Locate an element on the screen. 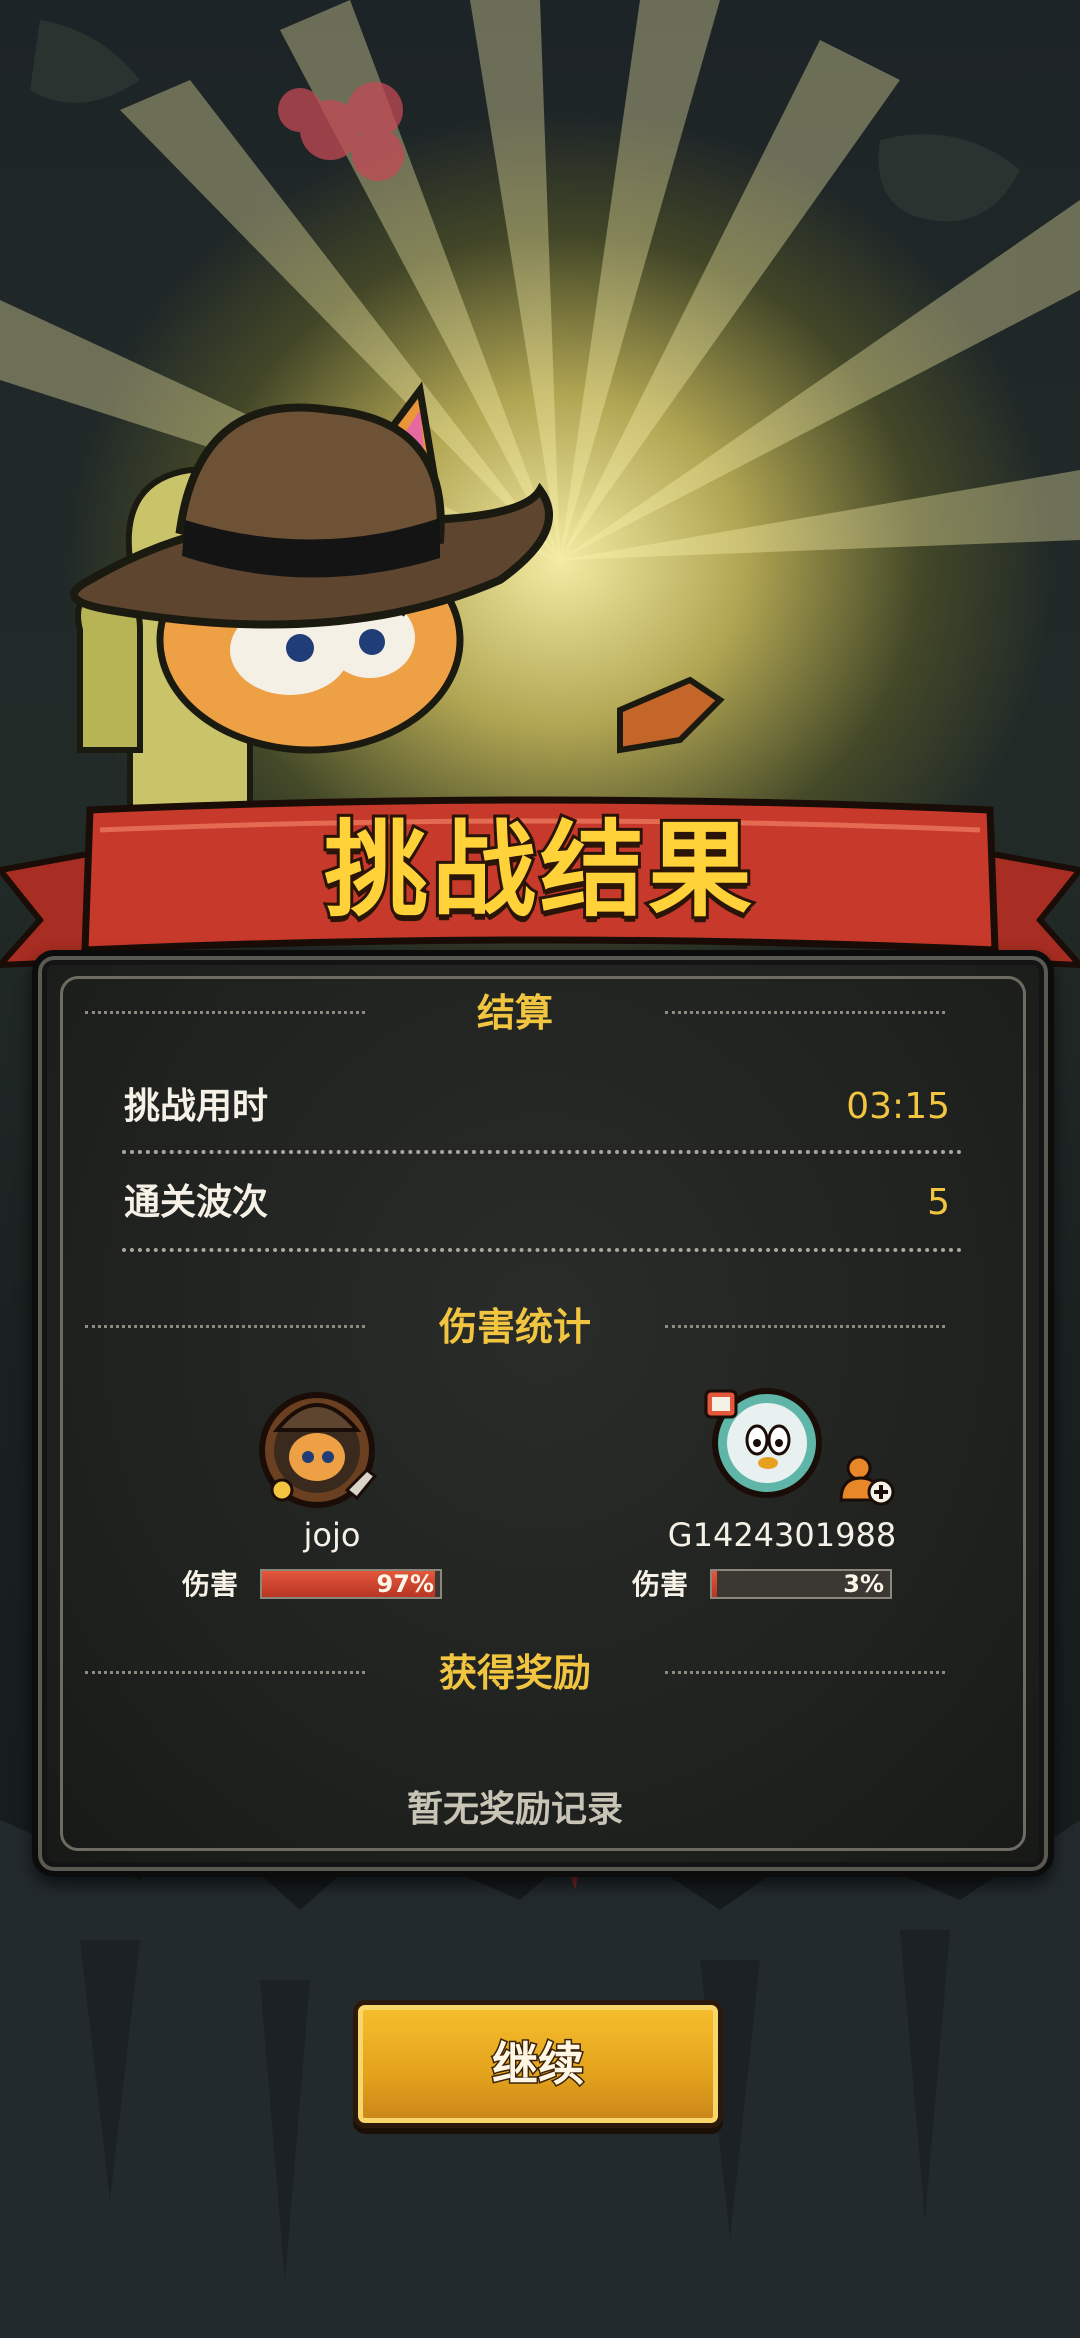  continue-button-label: 继续 is located at coordinates (538, 2064).